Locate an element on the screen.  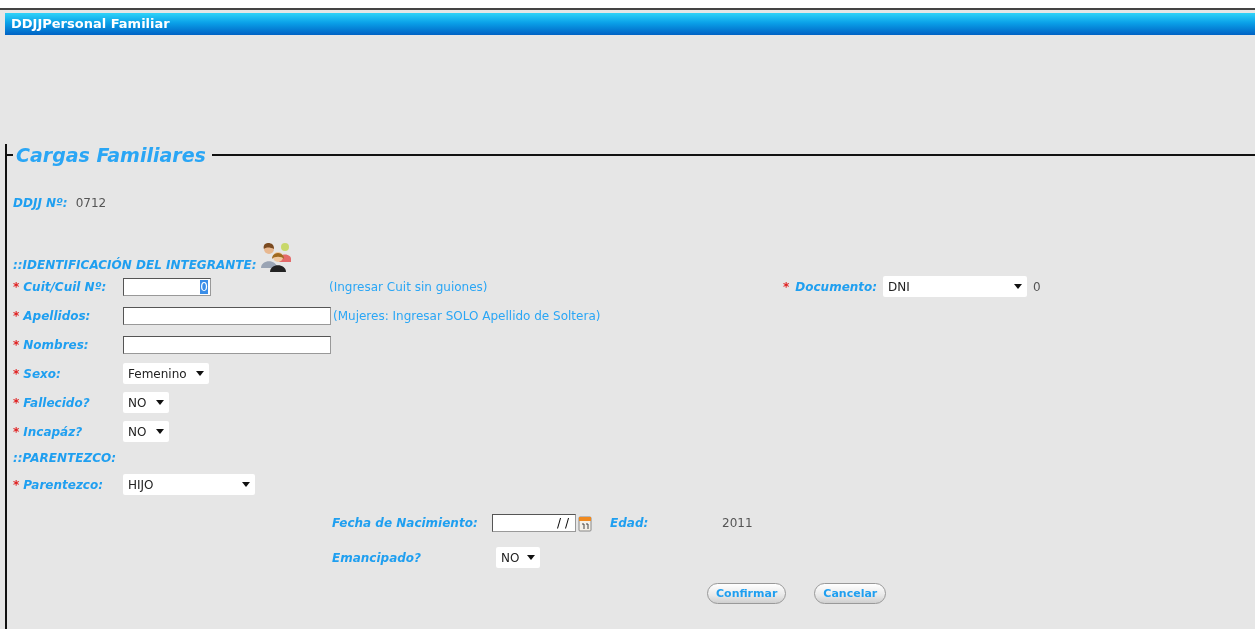
field-label: Parentezco: is located at coordinates (63, 484).